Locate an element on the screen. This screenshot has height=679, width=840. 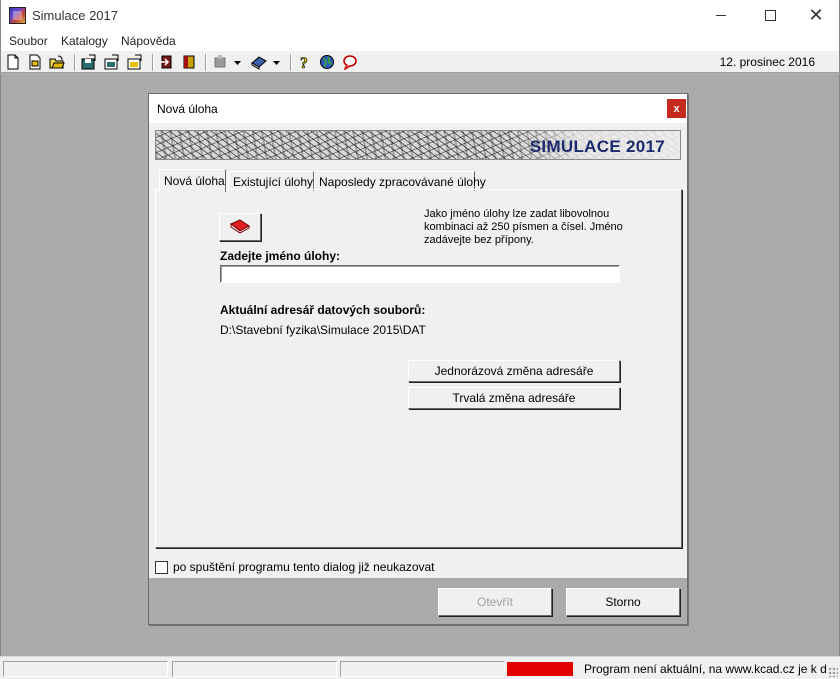
permanent-dir-change-button: Trvalá změna adresáře is located at coordinates (514, 398).